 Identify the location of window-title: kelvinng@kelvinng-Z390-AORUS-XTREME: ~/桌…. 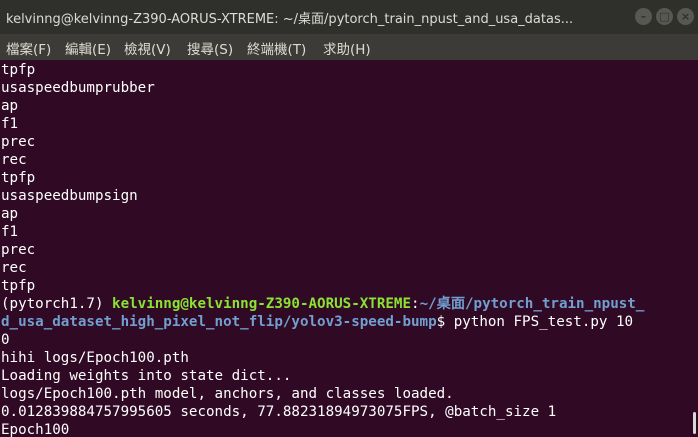
(290, 19).